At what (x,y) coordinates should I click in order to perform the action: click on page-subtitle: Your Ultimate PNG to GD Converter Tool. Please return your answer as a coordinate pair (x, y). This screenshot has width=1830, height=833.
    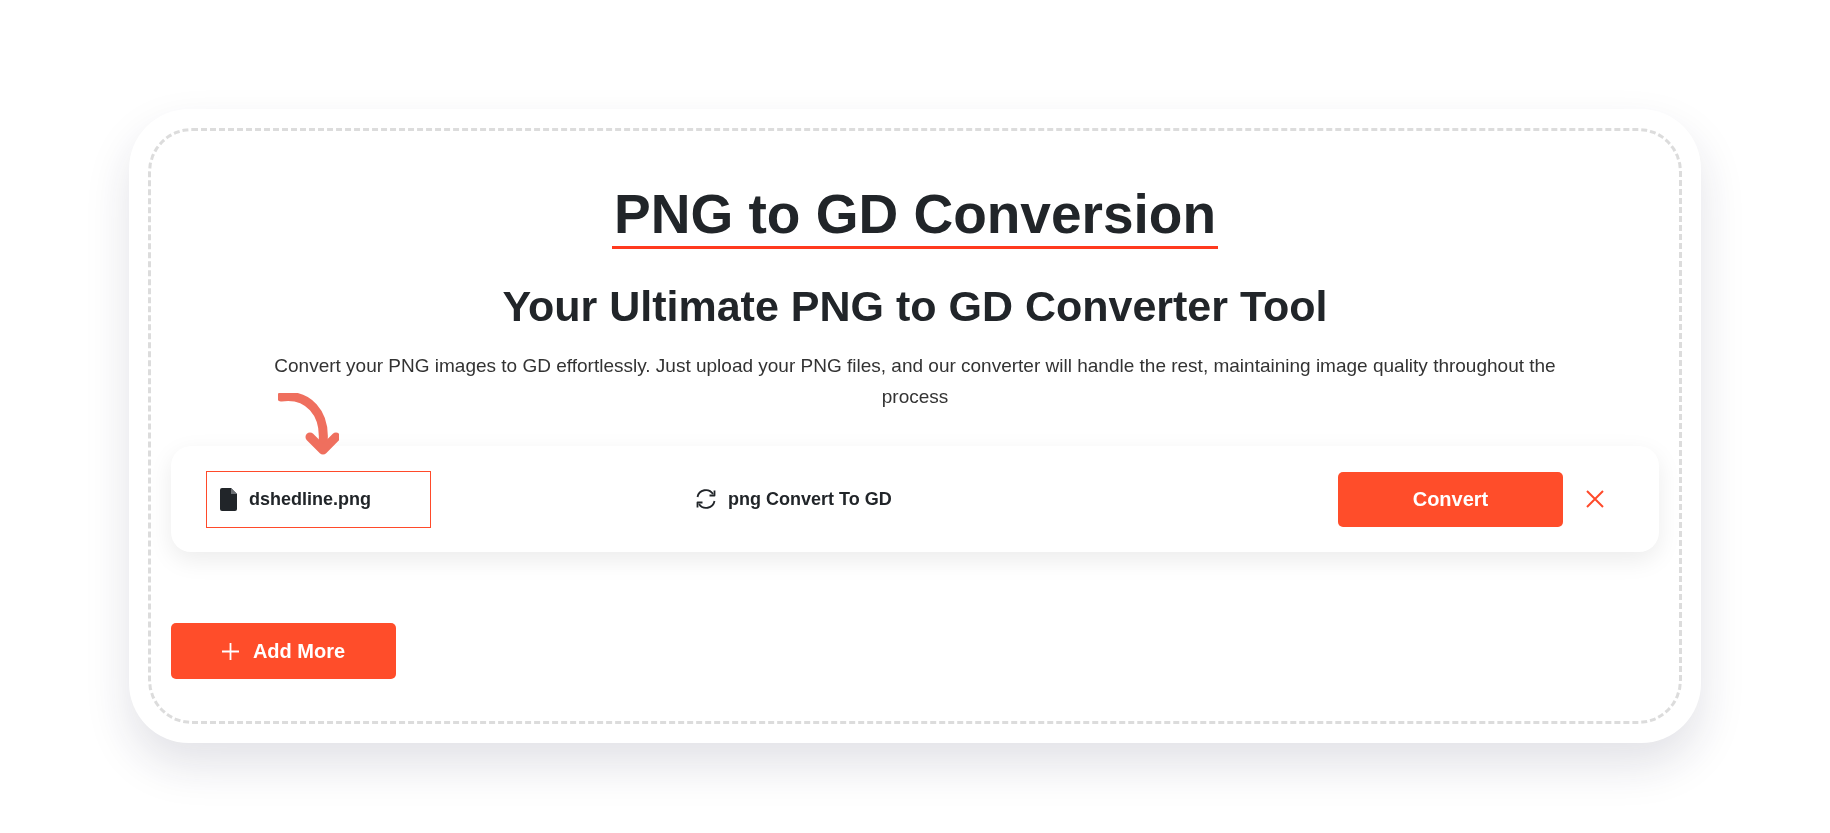
    Looking at the image, I should click on (915, 306).